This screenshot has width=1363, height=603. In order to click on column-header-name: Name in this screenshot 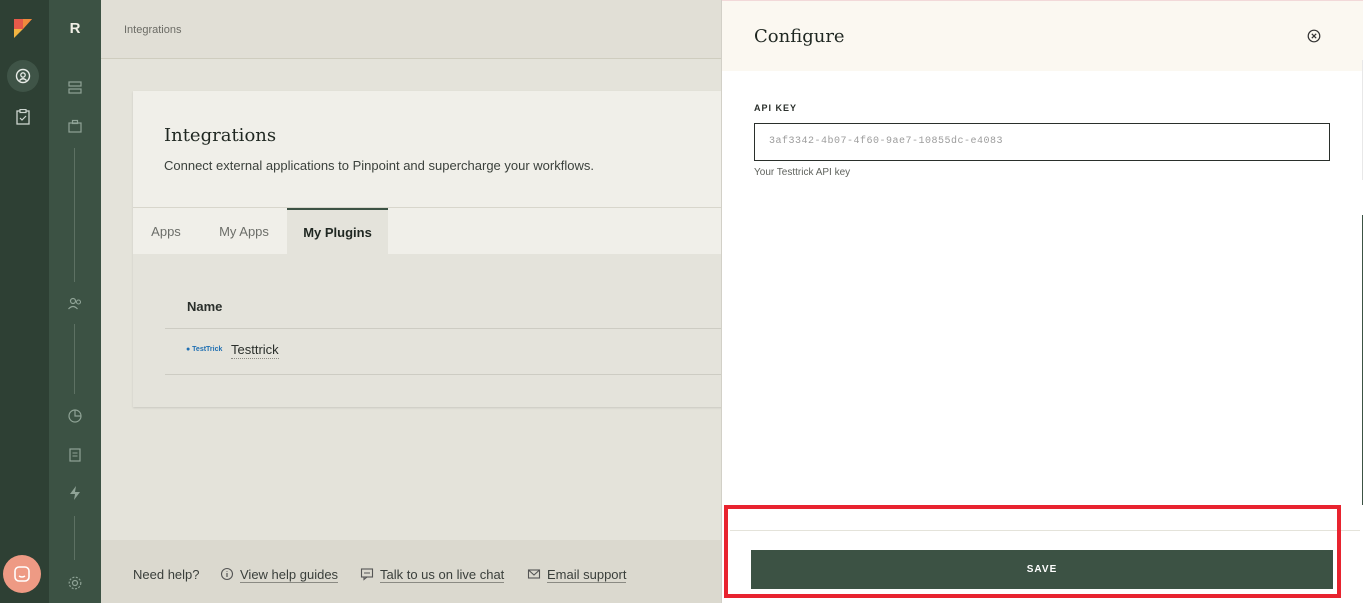, I will do `click(205, 306)`.